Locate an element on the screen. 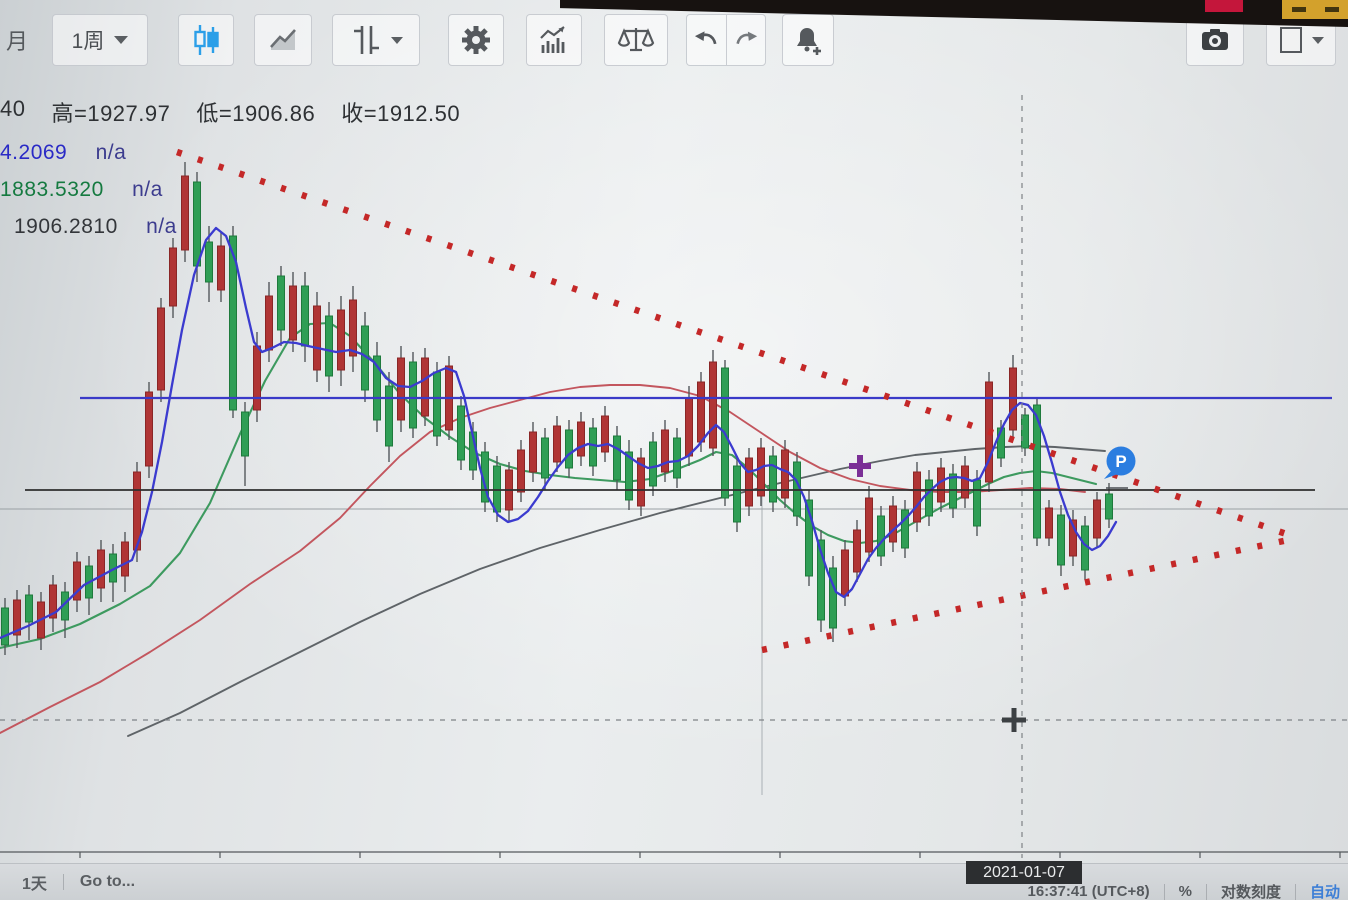  ohlc-row: 40 高=1927.97 低=1906.86 收=1912.50 is located at coordinates (230, 112).